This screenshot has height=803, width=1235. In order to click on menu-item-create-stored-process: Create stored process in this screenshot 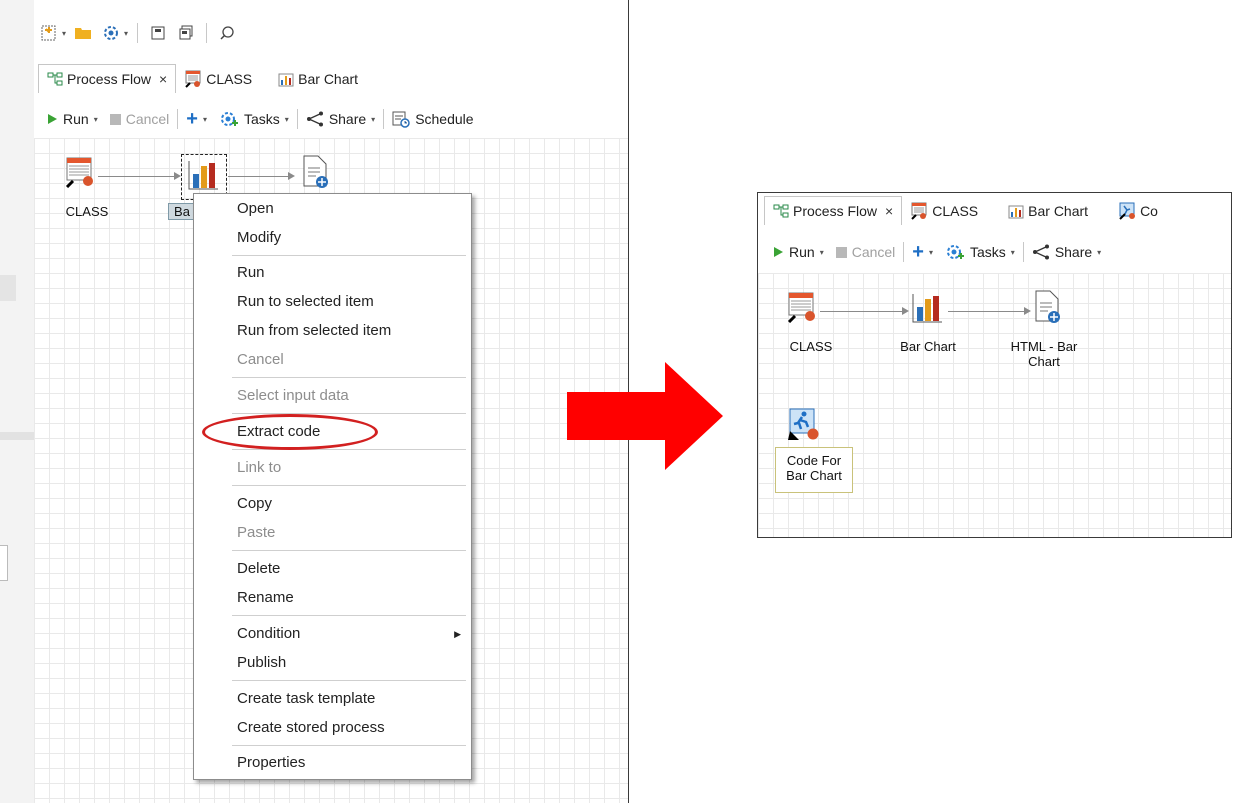, I will do `click(332, 728)`.